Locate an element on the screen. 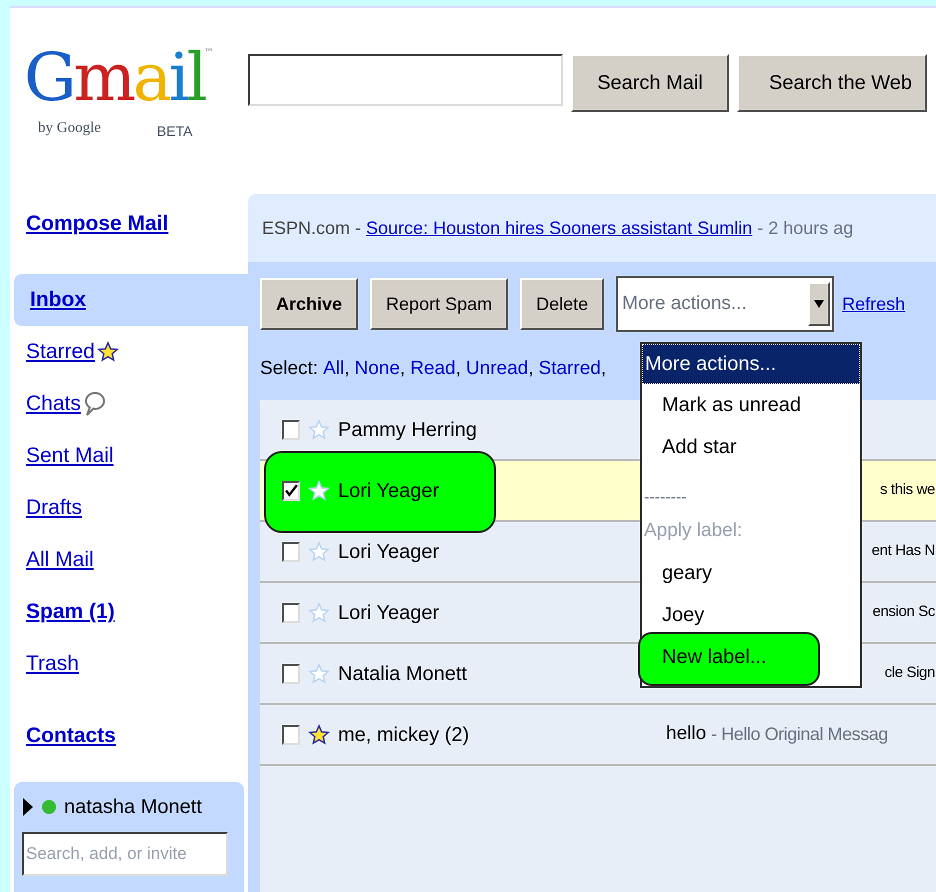 The image size is (936, 892). sender-name: Natalia Monett is located at coordinates (402, 674).